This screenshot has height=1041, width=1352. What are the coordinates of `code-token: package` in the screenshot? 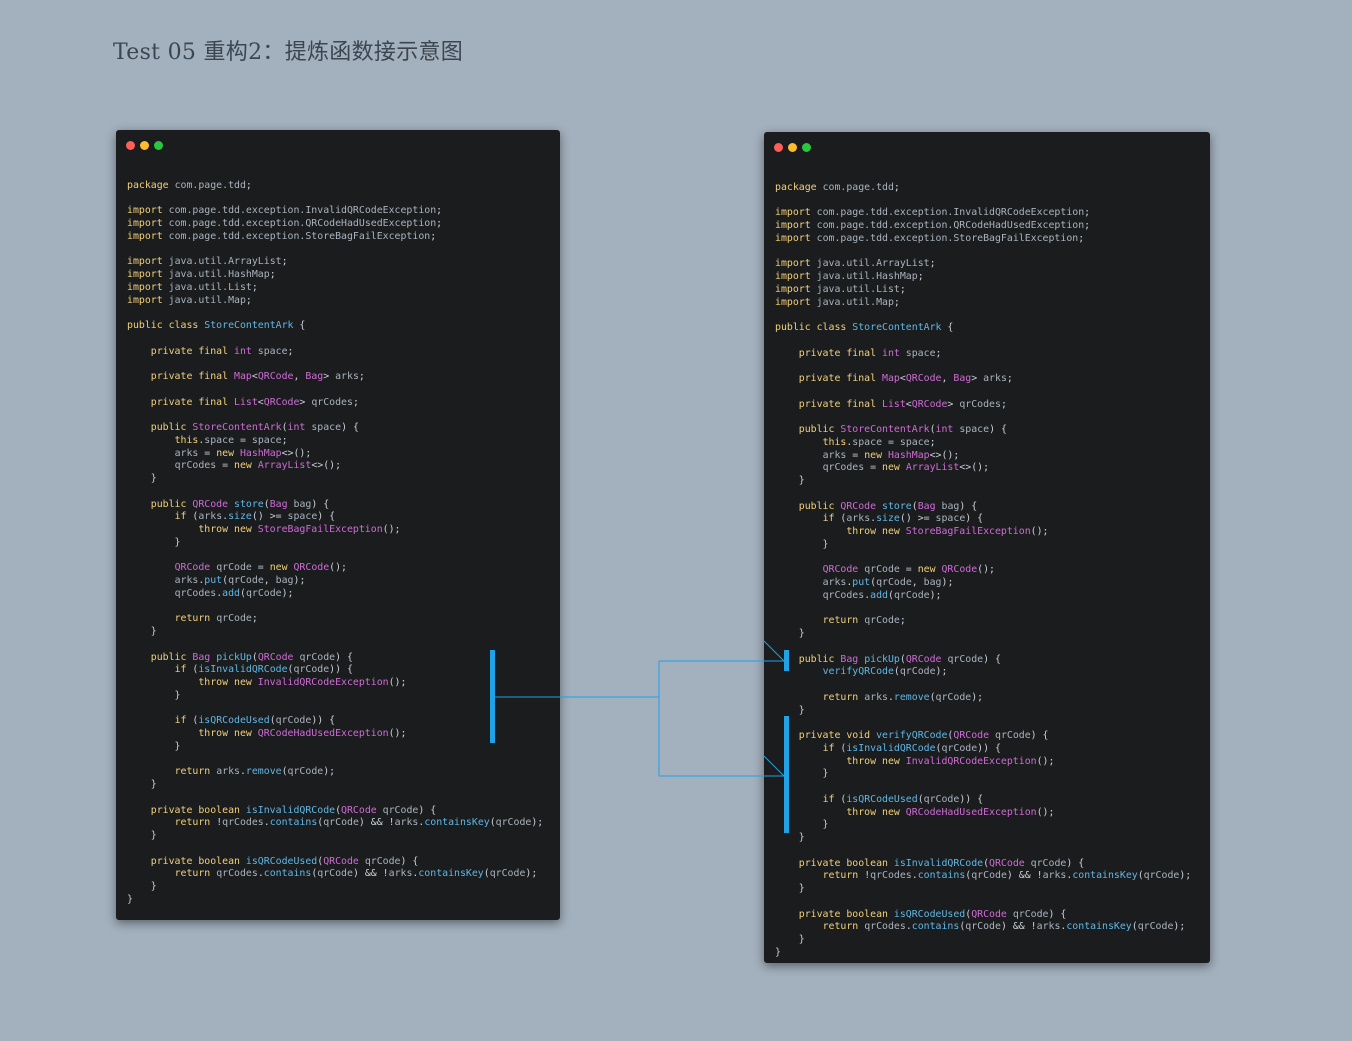 It's located at (151, 185).